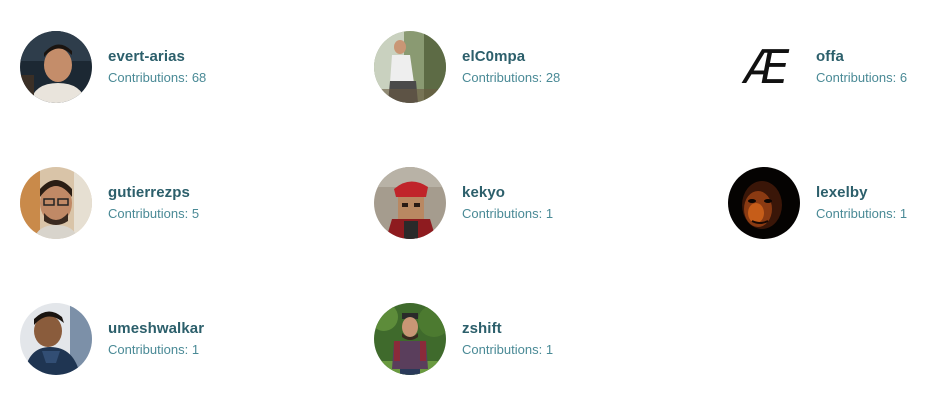  What do you see at coordinates (861, 57) in the screenshot?
I see `contributor-username: offa` at bounding box center [861, 57].